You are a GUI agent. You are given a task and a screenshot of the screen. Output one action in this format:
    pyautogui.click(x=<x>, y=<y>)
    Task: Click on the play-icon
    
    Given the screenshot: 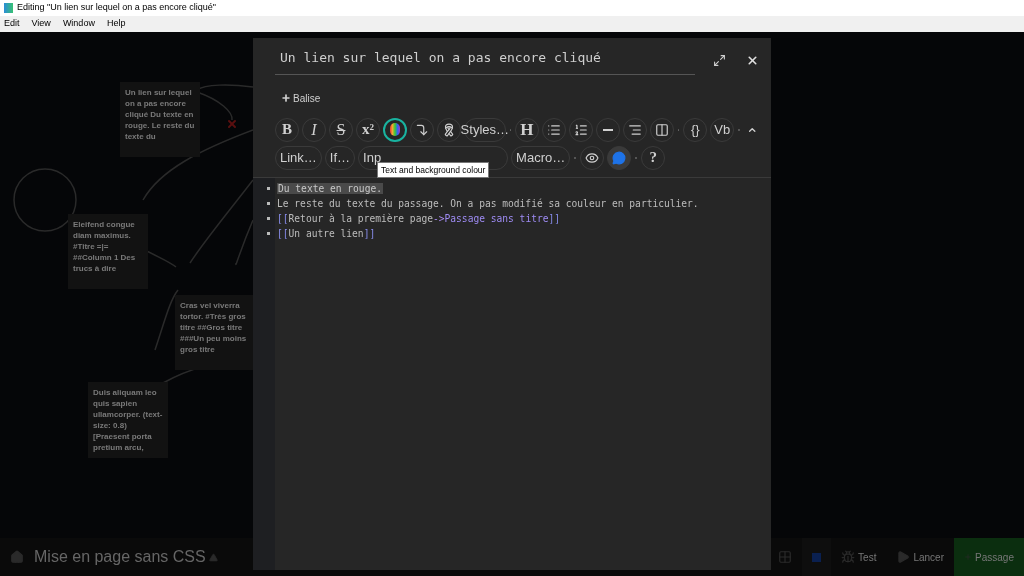 What is the action you would take?
    pyautogui.click(x=903, y=557)
    